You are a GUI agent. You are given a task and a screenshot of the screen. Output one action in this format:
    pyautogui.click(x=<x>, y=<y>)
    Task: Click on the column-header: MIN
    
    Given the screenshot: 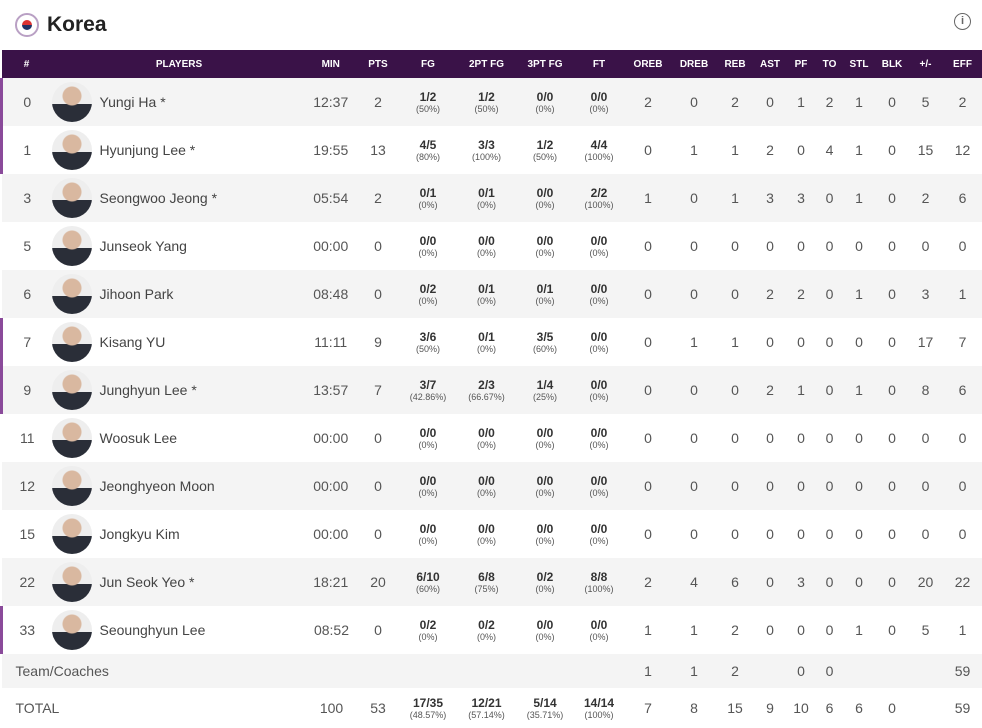 What is the action you would take?
    pyautogui.click(x=331, y=64)
    